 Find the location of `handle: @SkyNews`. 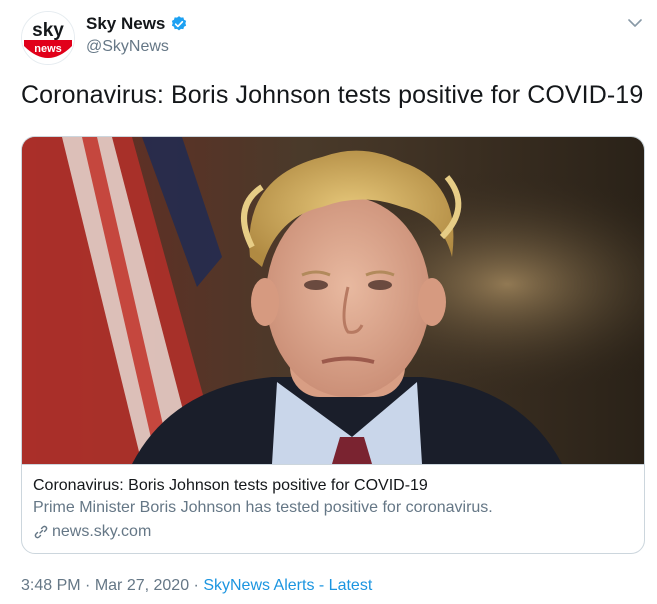

handle: @SkyNews is located at coordinates (127, 47).